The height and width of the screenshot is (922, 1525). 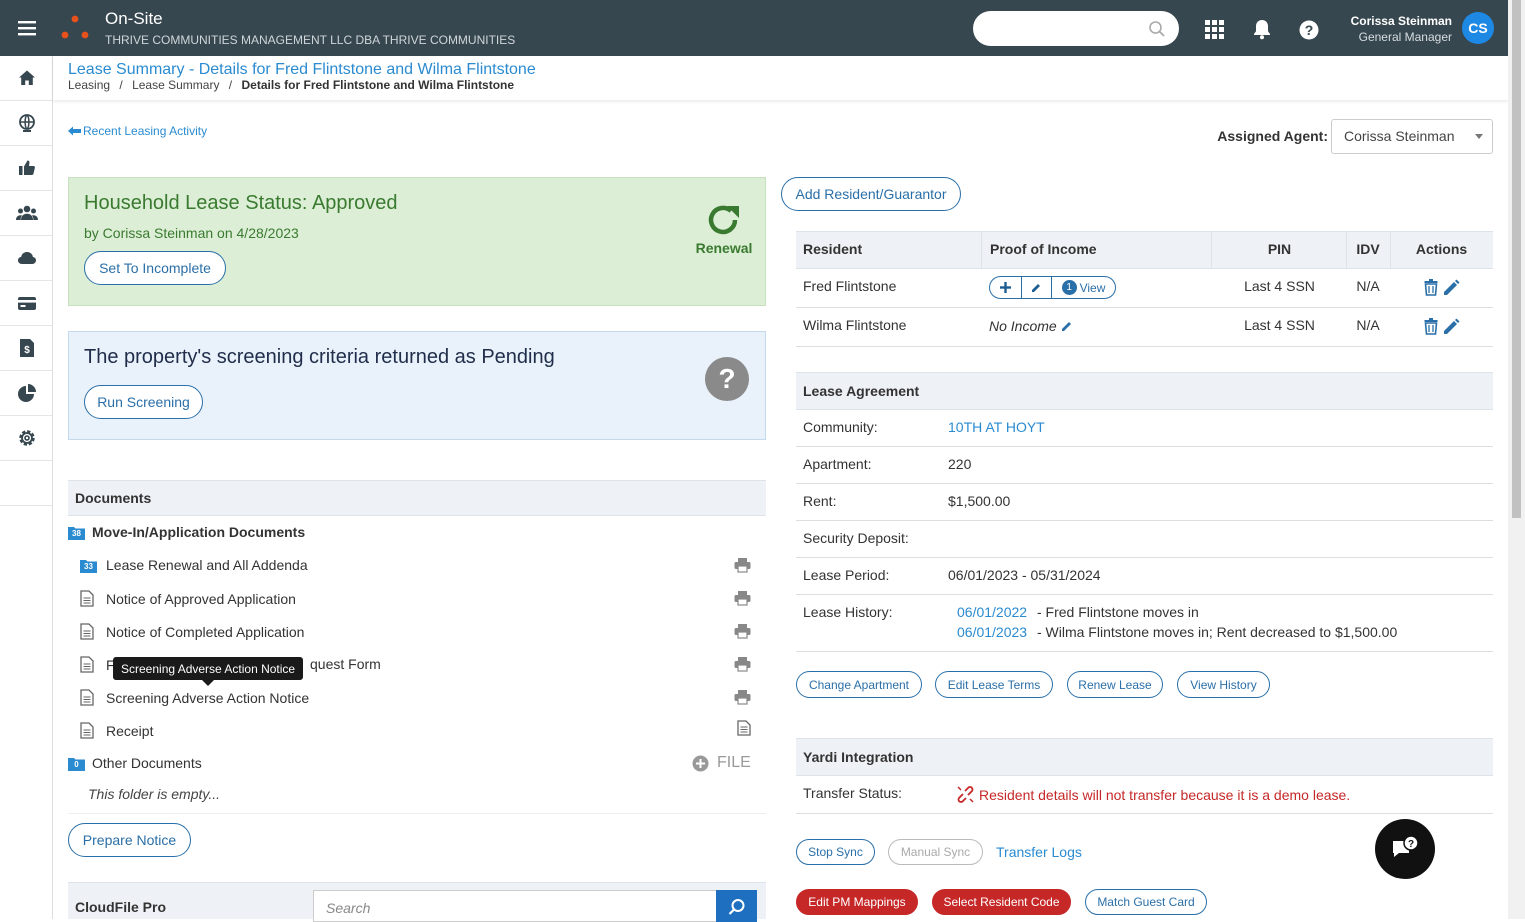 What do you see at coordinates (744, 728) in the screenshot?
I see `receipt-view-icon` at bounding box center [744, 728].